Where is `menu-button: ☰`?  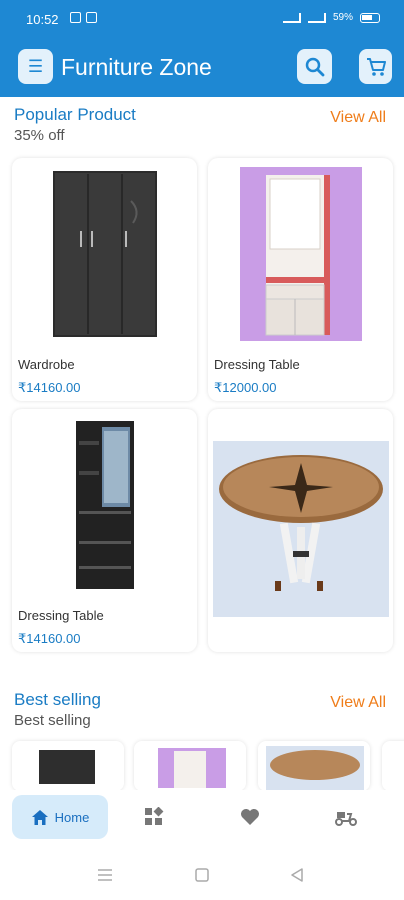
menu-button: ☰ is located at coordinates (35, 66).